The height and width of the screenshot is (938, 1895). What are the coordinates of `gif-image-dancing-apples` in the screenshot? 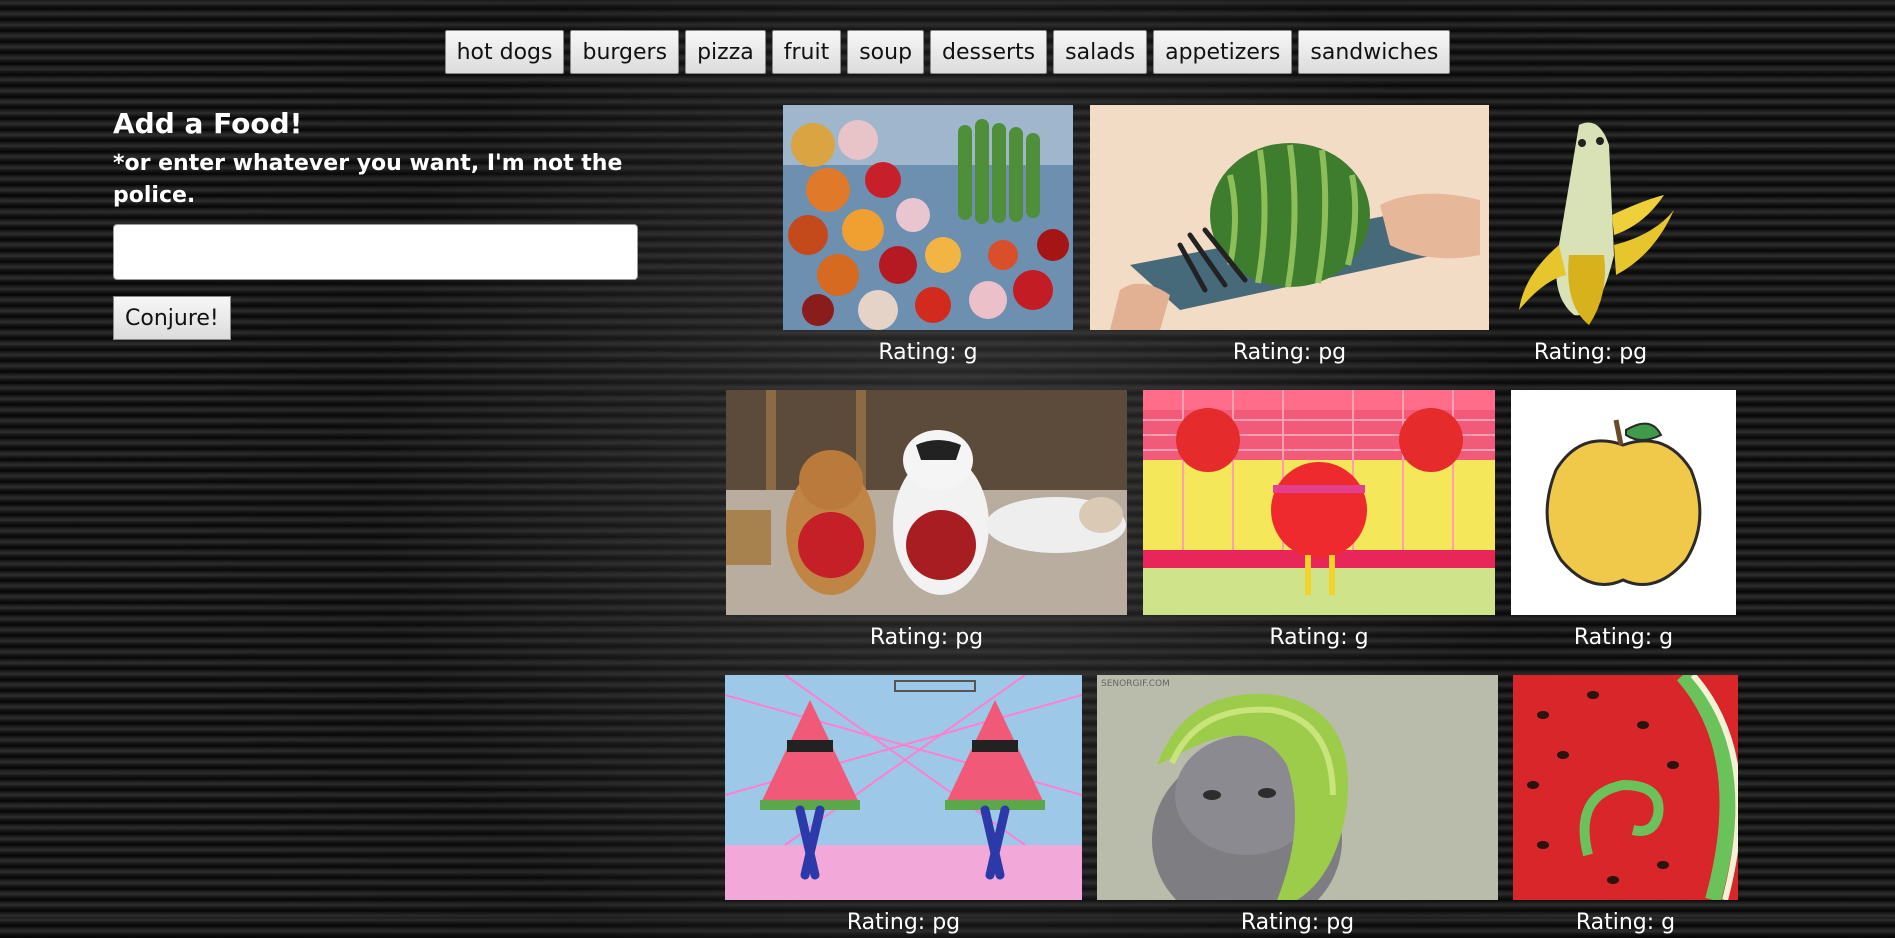 It's located at (1319, 502).